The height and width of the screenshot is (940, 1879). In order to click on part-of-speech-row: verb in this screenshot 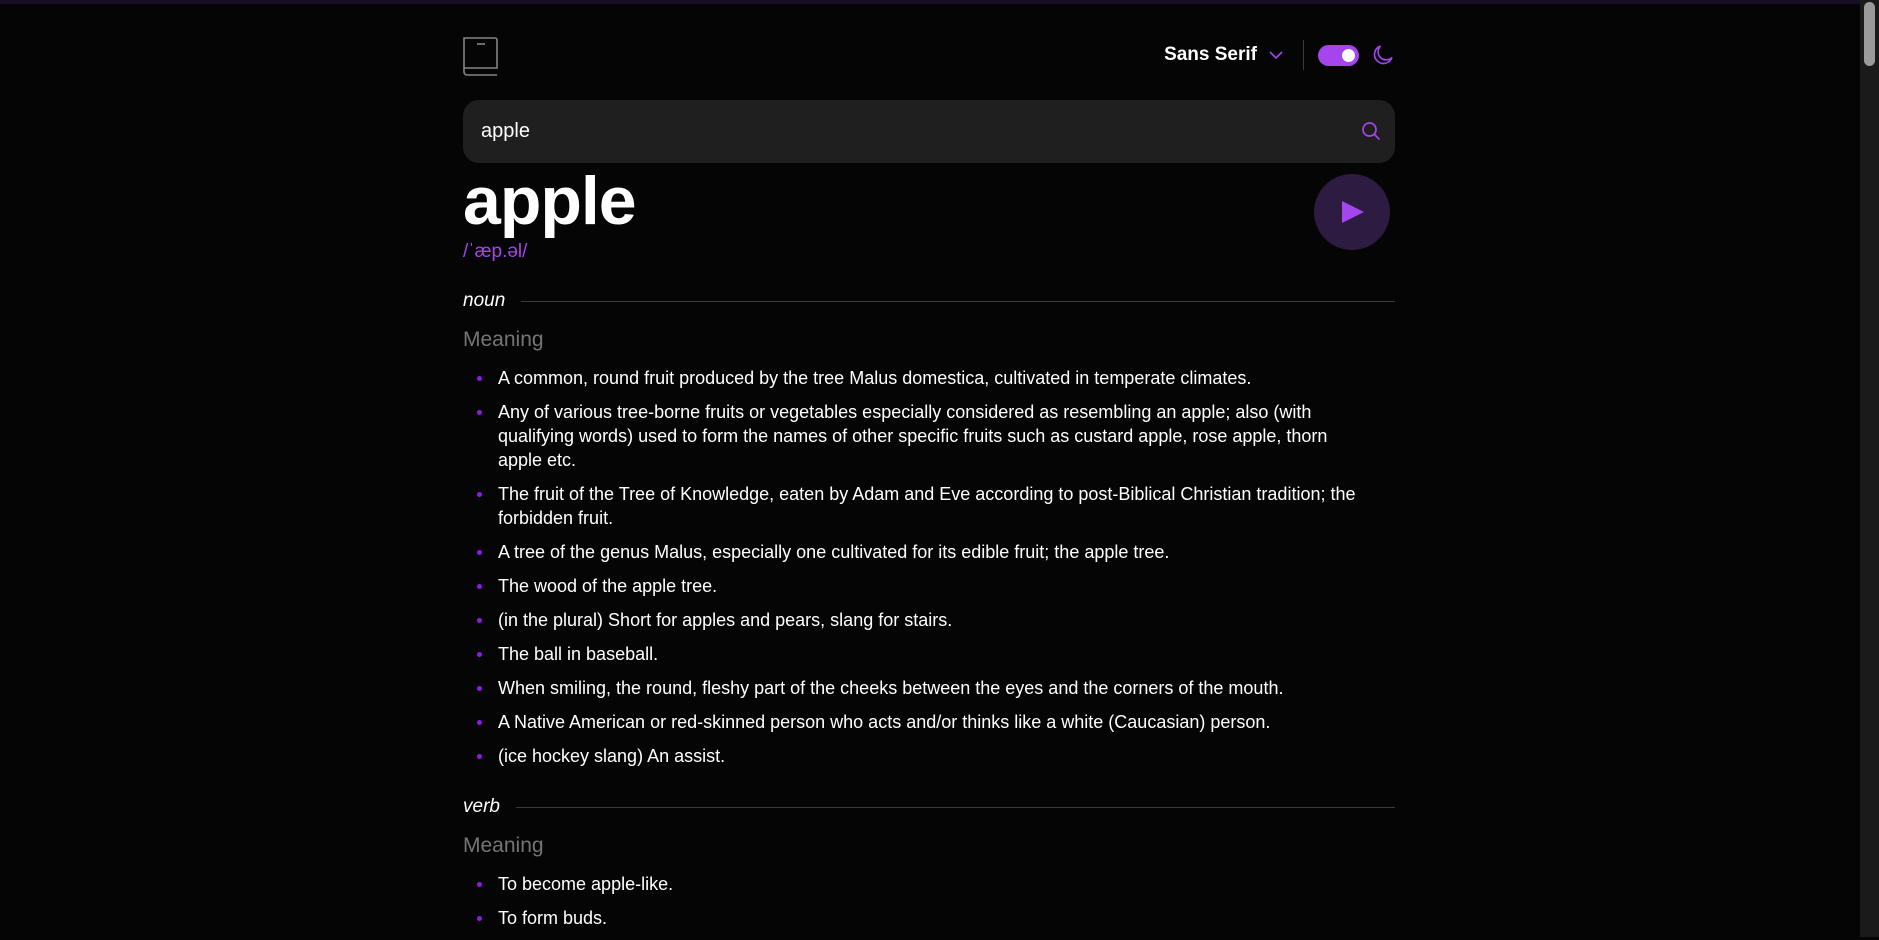, I will do `click(929, 807)`.